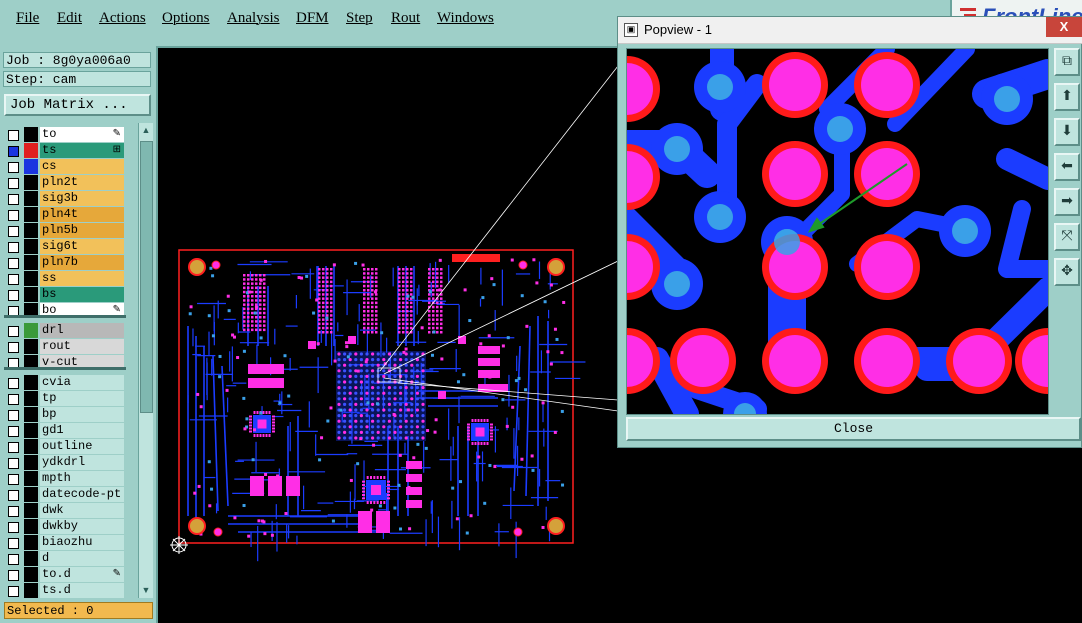 The height and width of the screenshot is (623, 1082). What do you see at coordinates (465, 18) in the screenshot?
I see `menu-windows: Windows` at bounding box center [465, 18].